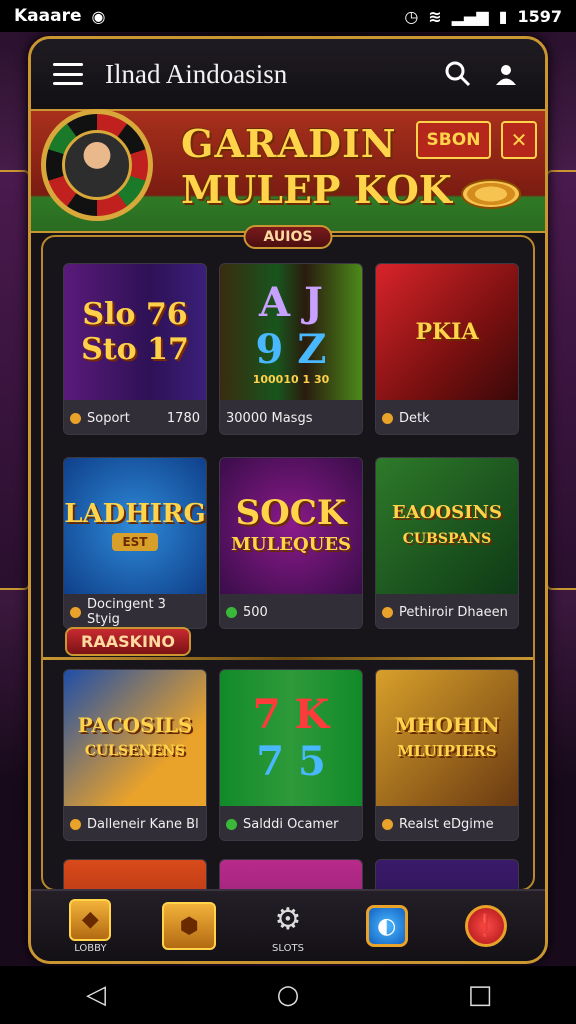 This screenshot has width=576, height=1024. I want to click on game-art: 7 K 7 5, so click(291, 738).